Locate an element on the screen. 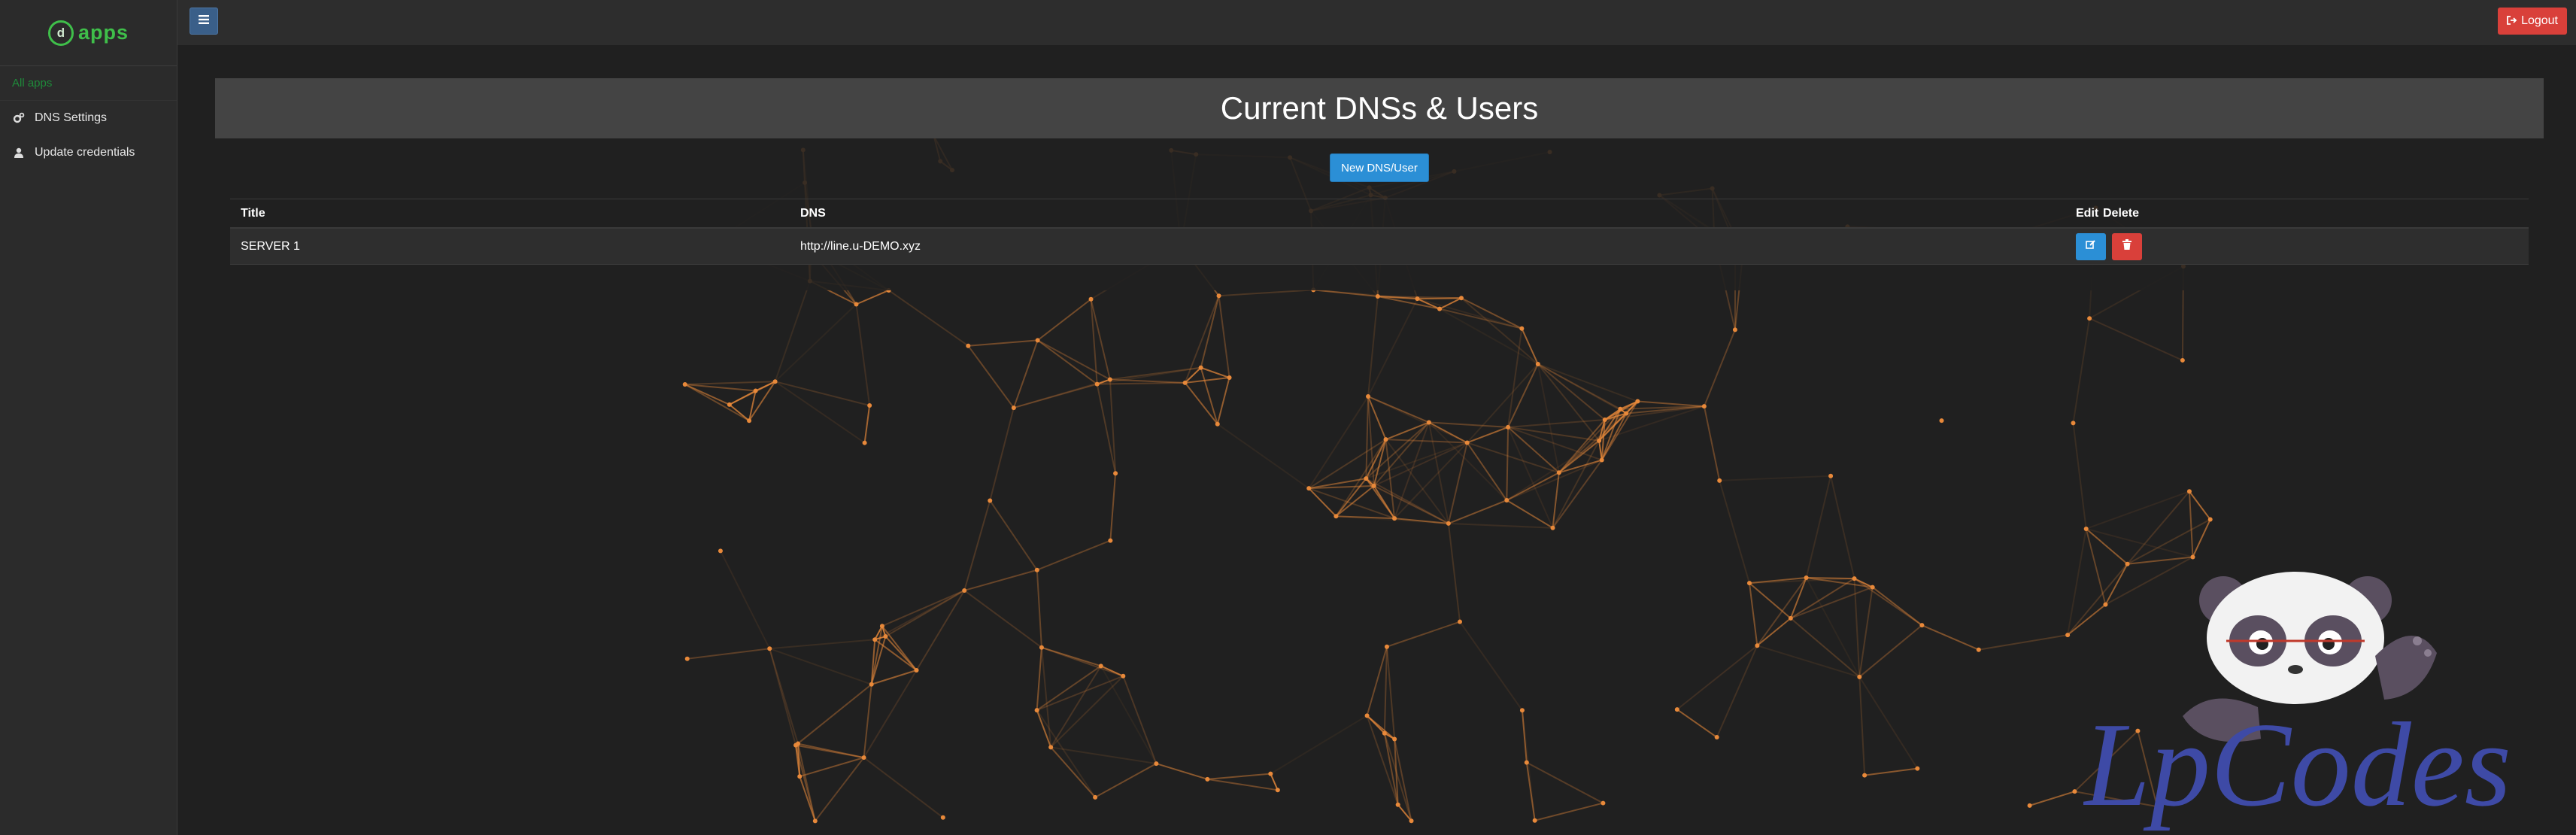 The width and height of the screenshot is (2576, 835). logo-text: apps is located at coordinates (103, 32).